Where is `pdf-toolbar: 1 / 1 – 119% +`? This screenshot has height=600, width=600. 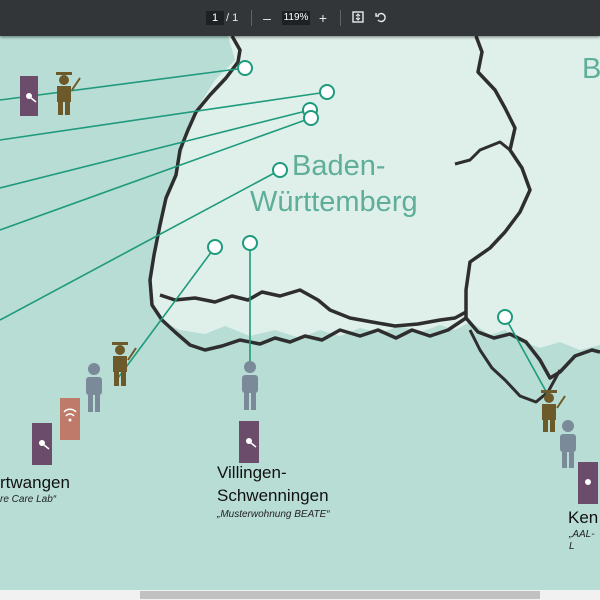 pdf-toolbar: 1 / 1 – 119% + is located at coordinates (300, 18).